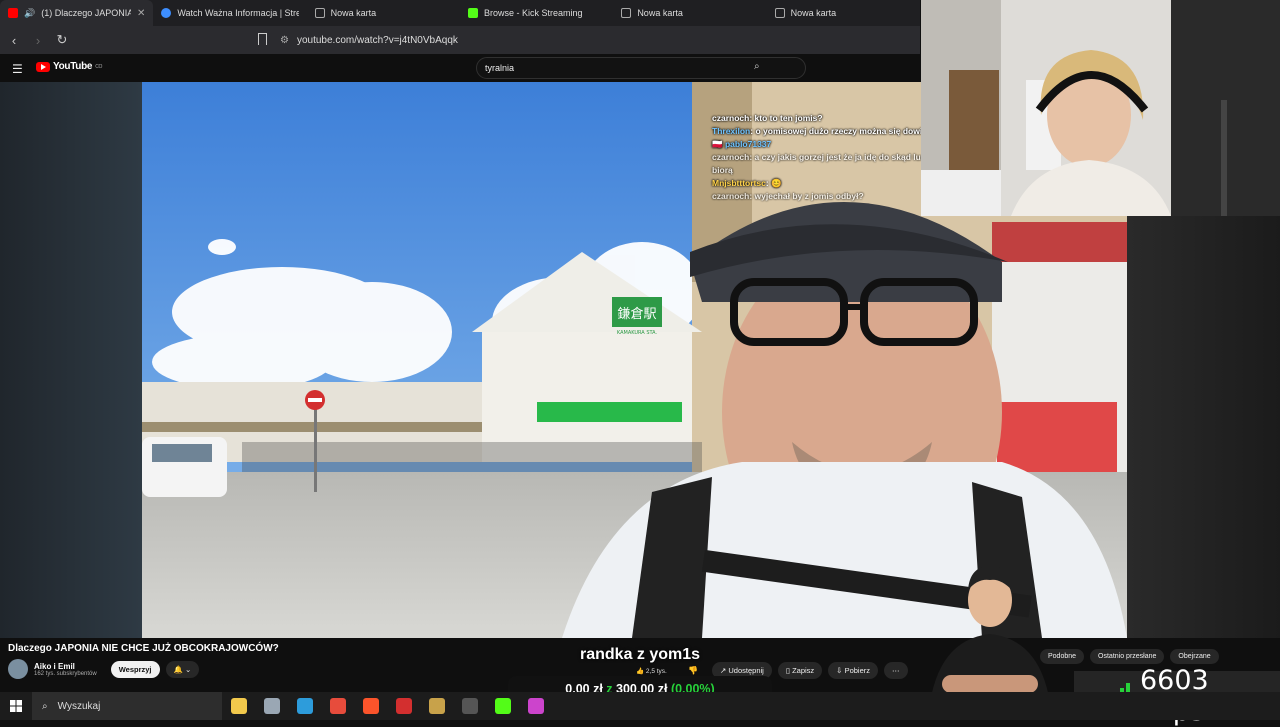  I want to click on site-info-icon: ⚙, so click(284, 40).